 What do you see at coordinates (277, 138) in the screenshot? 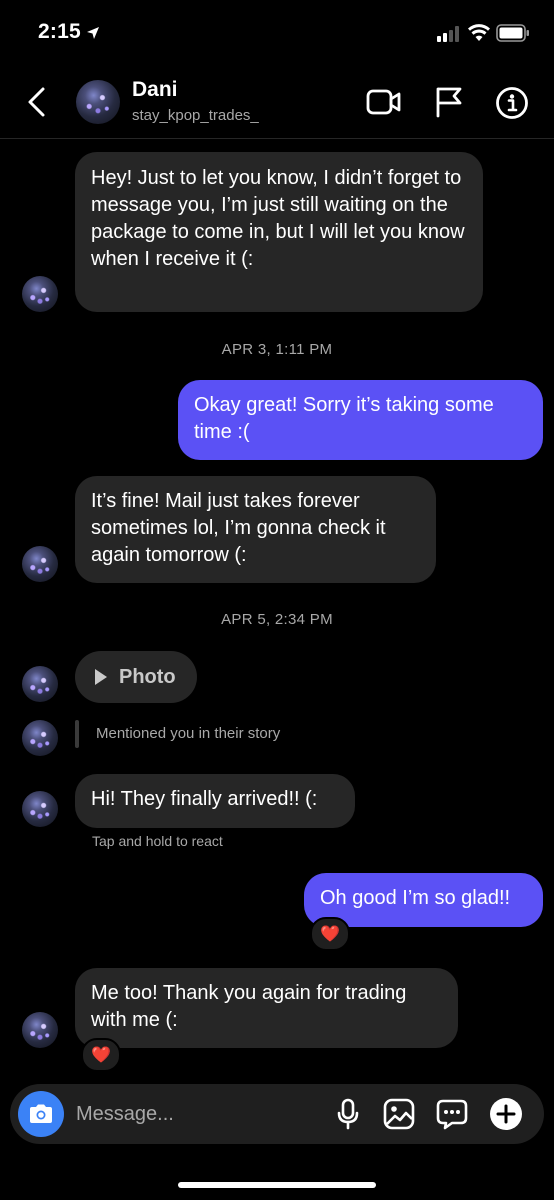
I see `header-divider` at bounding box center [277, 138].